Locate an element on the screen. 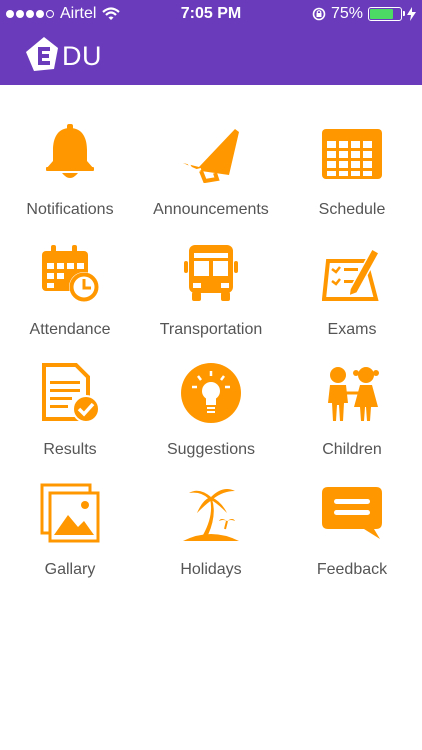 This screenshot has height=750, width=422. menu-item-announcements: Announcements is located at coordinates (211, 151).